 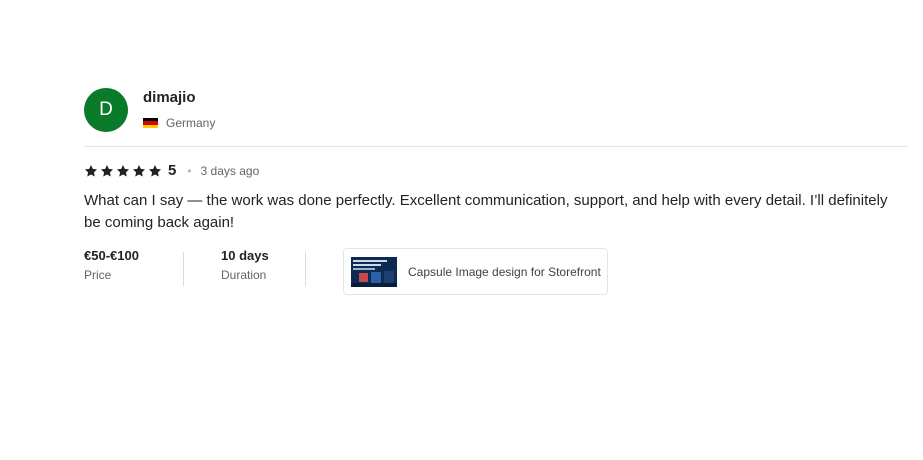 I want to click on price-label: Price, so click(x=98, y=275).